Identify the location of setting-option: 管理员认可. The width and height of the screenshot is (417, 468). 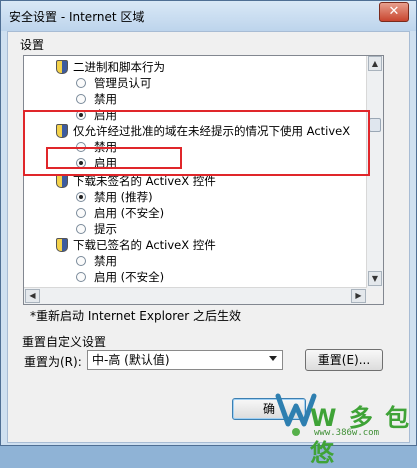
(114, 83).